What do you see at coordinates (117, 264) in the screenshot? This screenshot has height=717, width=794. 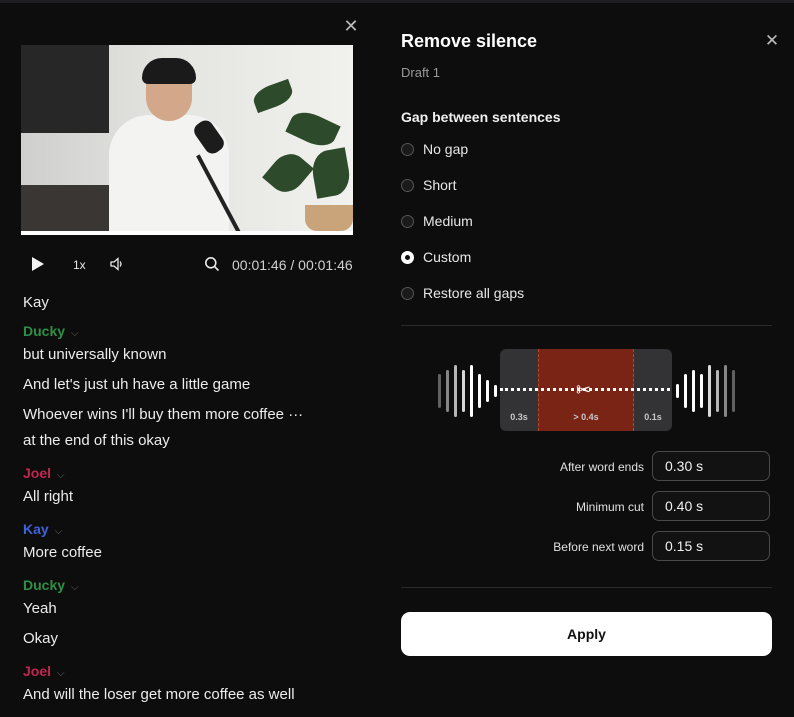 I see `volume-icon` at bounding box center [117, 264].